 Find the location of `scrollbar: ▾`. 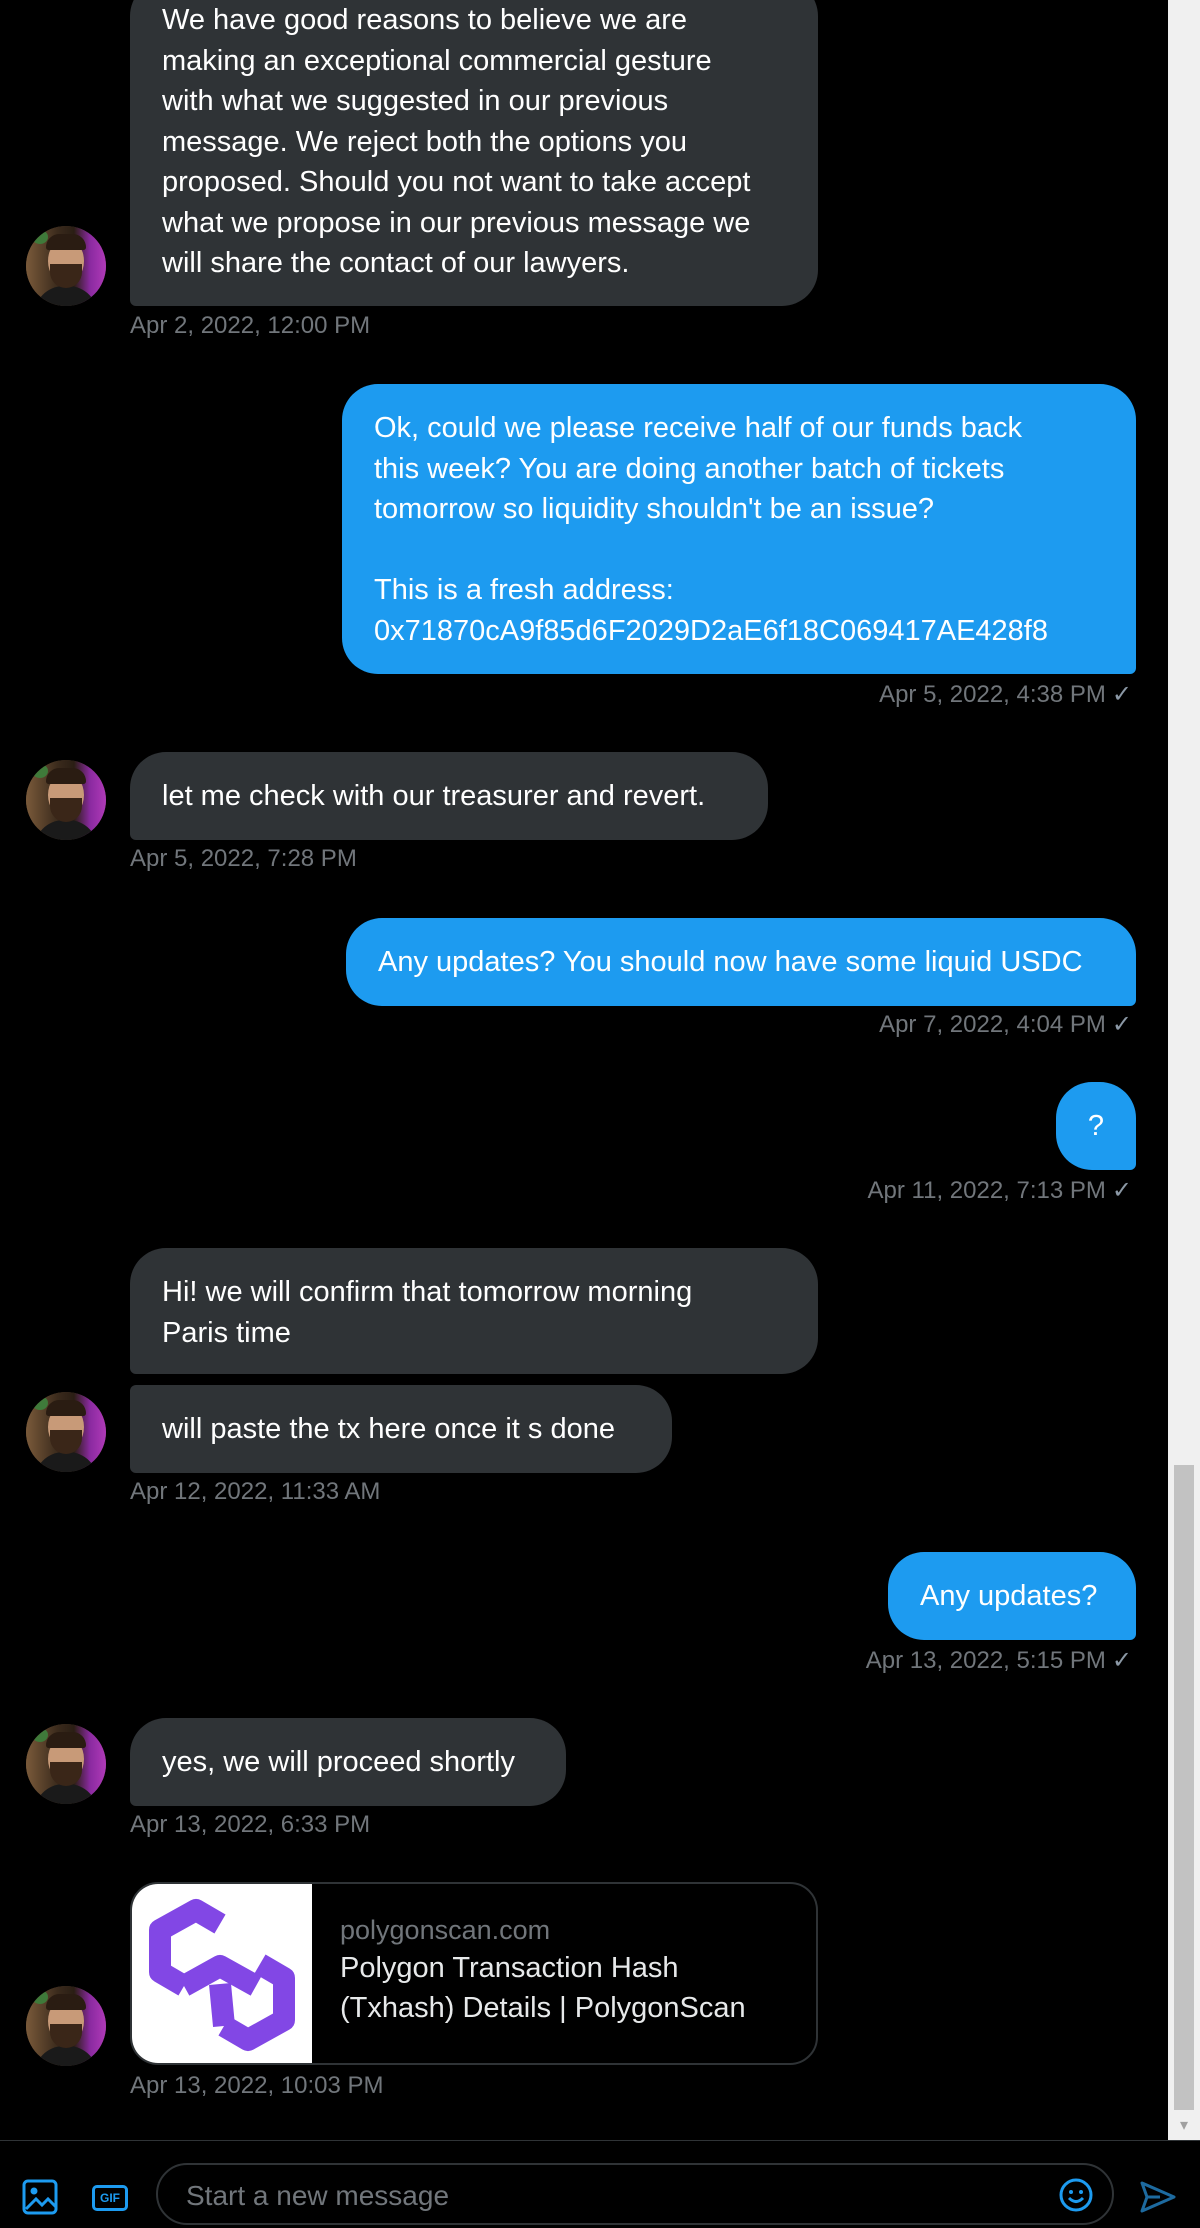

scrollbar: ▾ is located at coordinates (1184, 1070).